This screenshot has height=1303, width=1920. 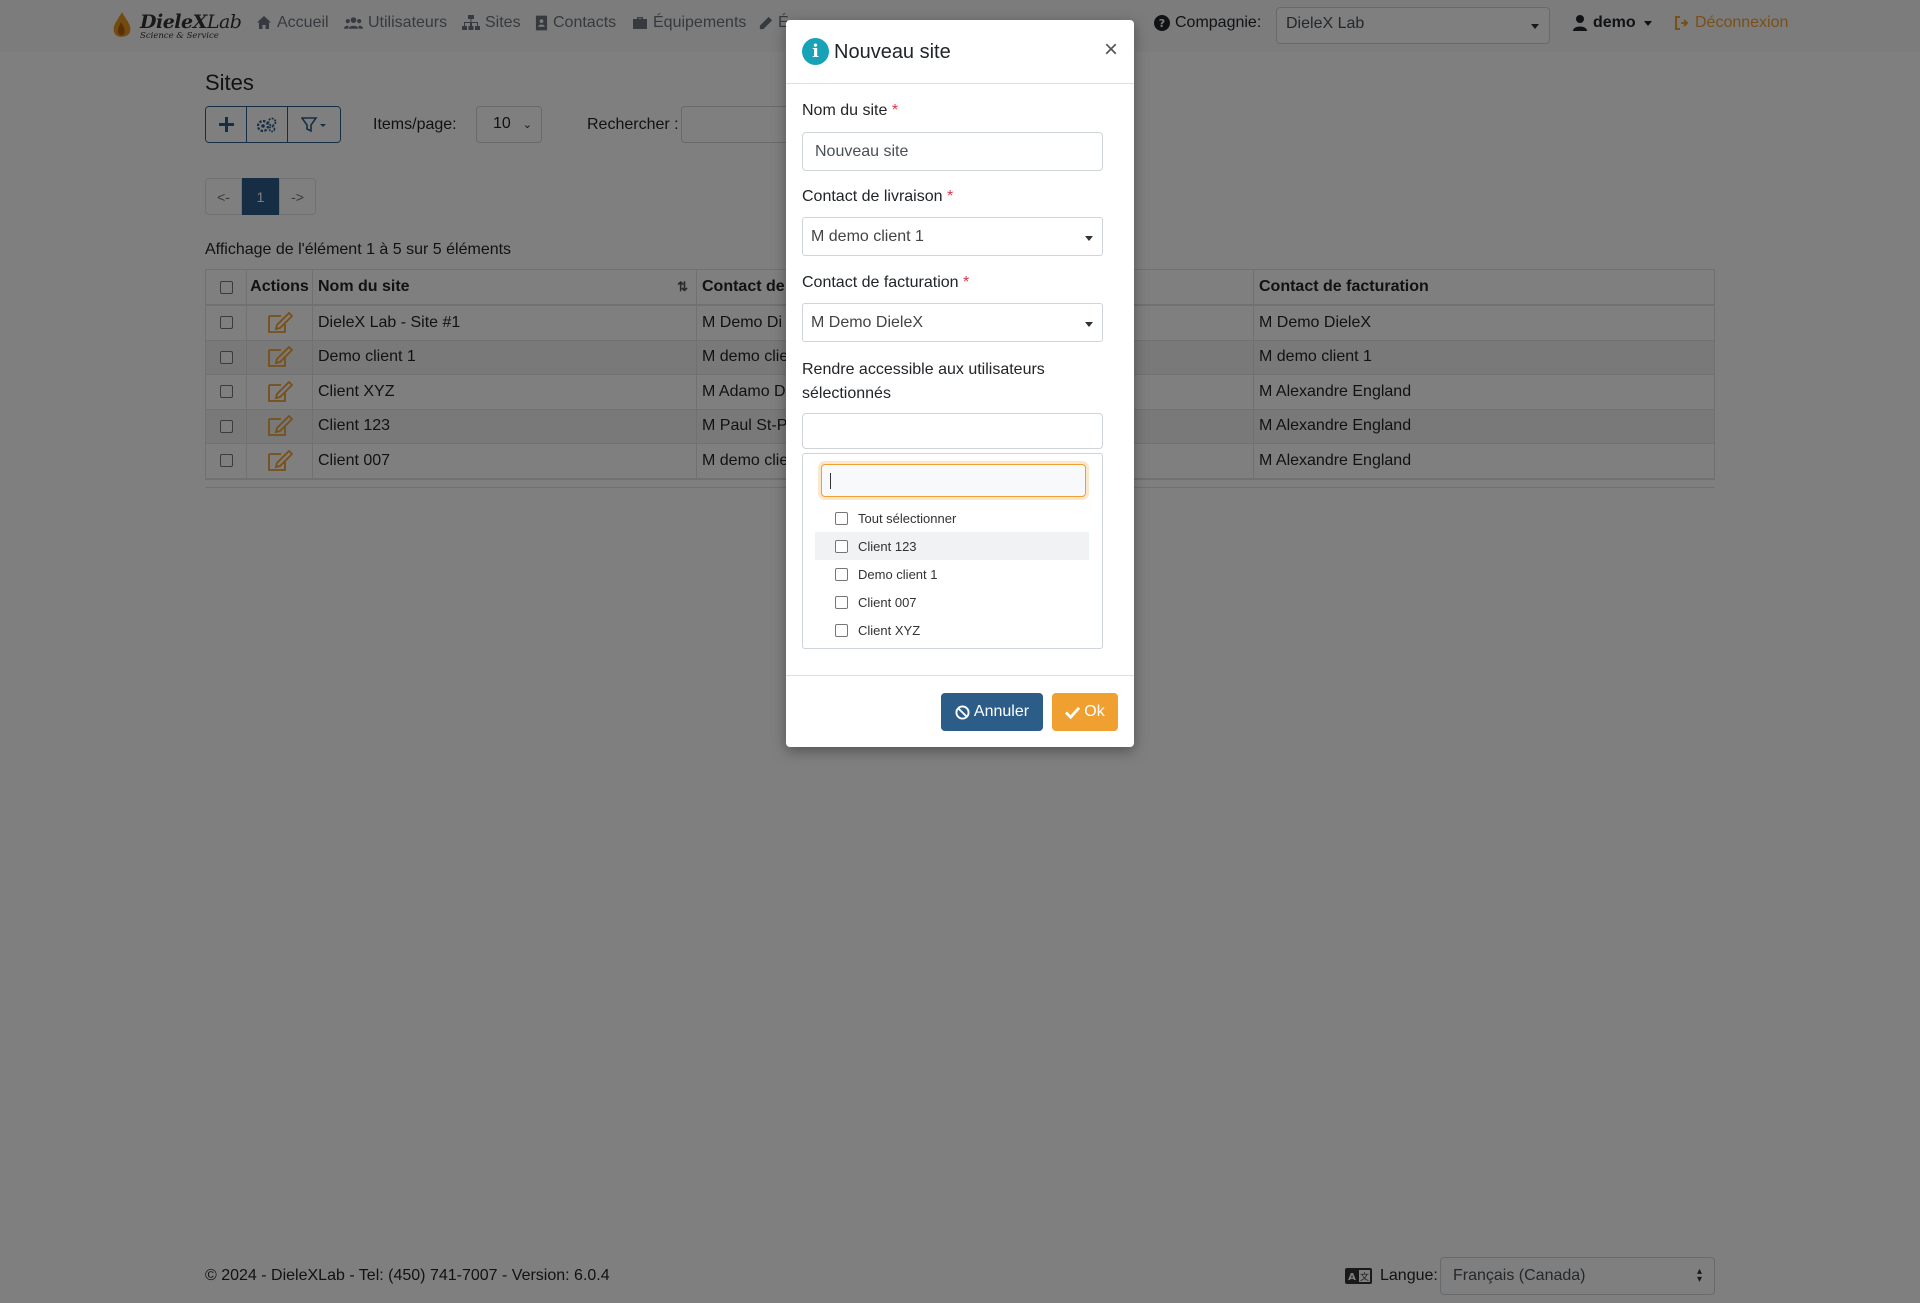 What do you see at coordinates (815, 51) in the screenshot?
I see `info-icon: i` at bounding box center [815, 51].